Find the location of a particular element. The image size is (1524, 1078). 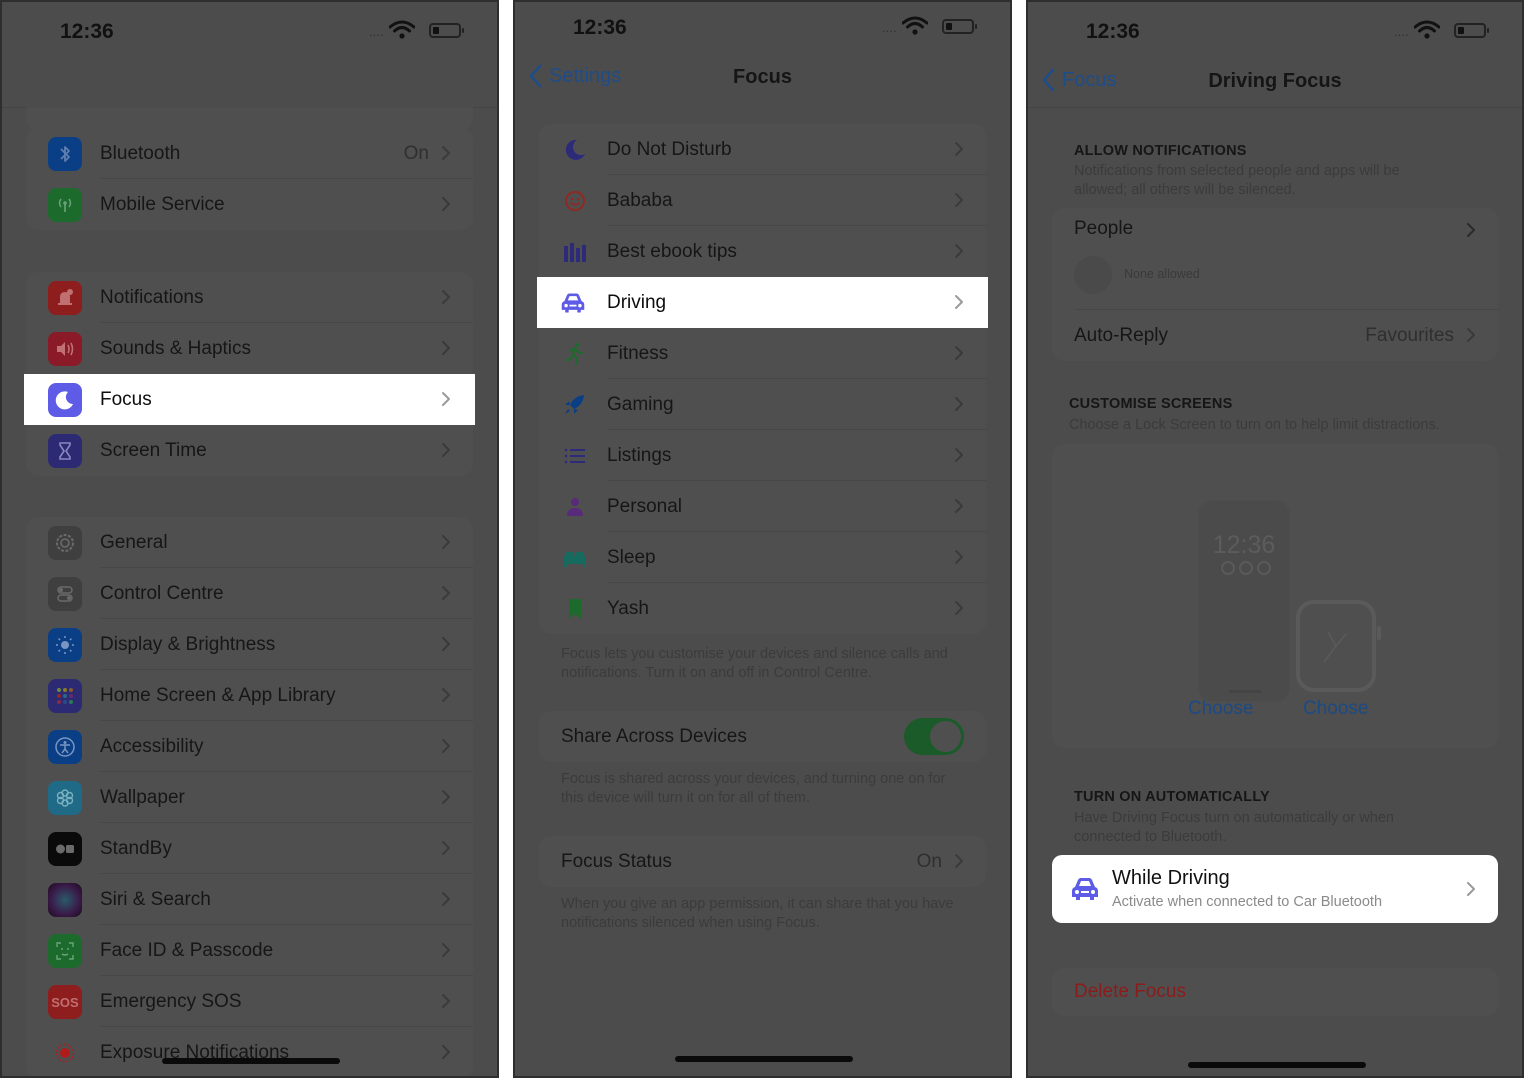

sun-icon is located at coordinates (65, 645).